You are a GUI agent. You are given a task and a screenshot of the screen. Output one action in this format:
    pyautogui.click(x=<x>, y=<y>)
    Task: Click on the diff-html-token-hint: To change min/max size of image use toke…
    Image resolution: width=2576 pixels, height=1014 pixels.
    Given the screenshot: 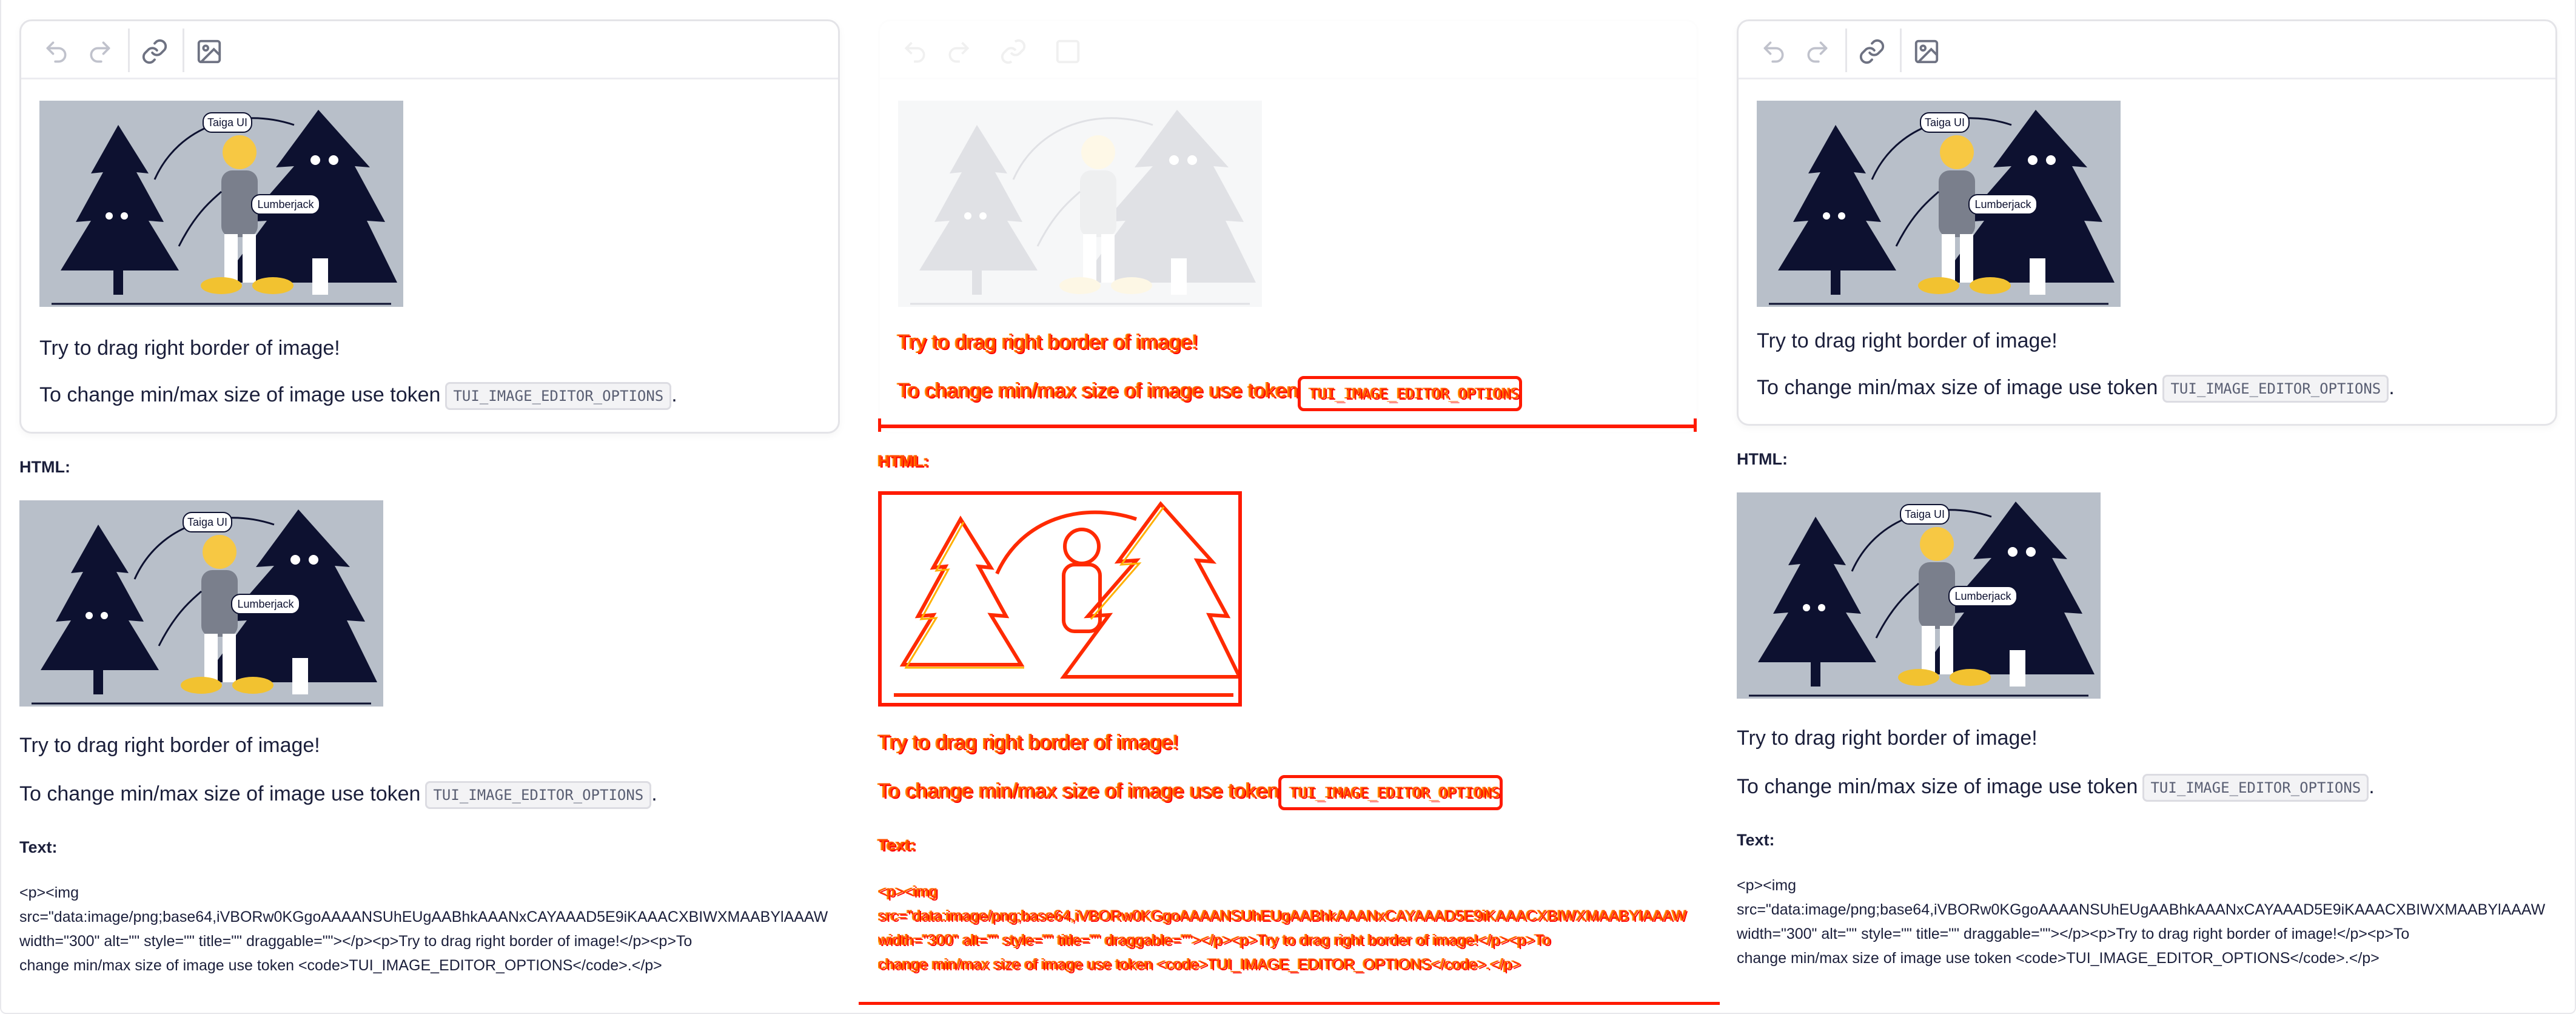 What is the action you would take?
    pyautogui.click(x=1078, y=791)
    